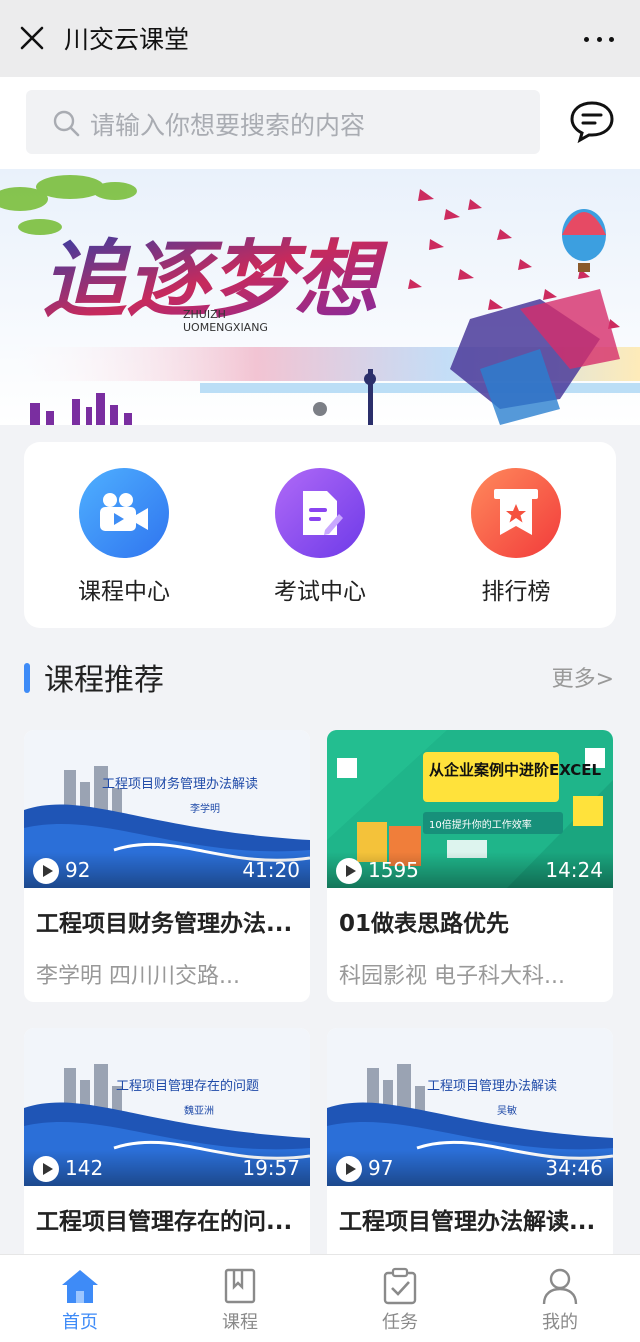 The image size is (640, 1342). I want to click on bottom-tab-bar: 首页 课程 任务 我的, so click(320, 1298).